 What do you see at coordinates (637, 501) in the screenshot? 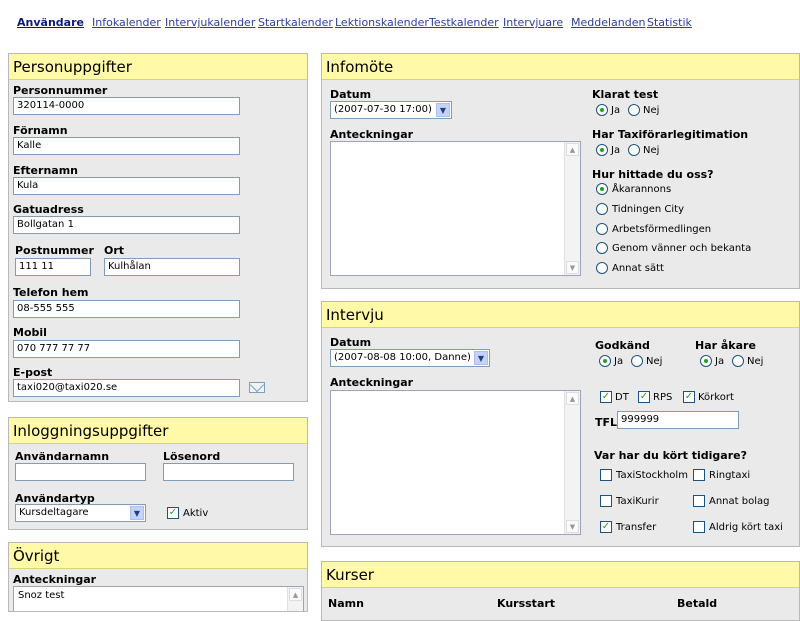
I see `kort-option: TaxiKurir` at bounding box center [637, 501].